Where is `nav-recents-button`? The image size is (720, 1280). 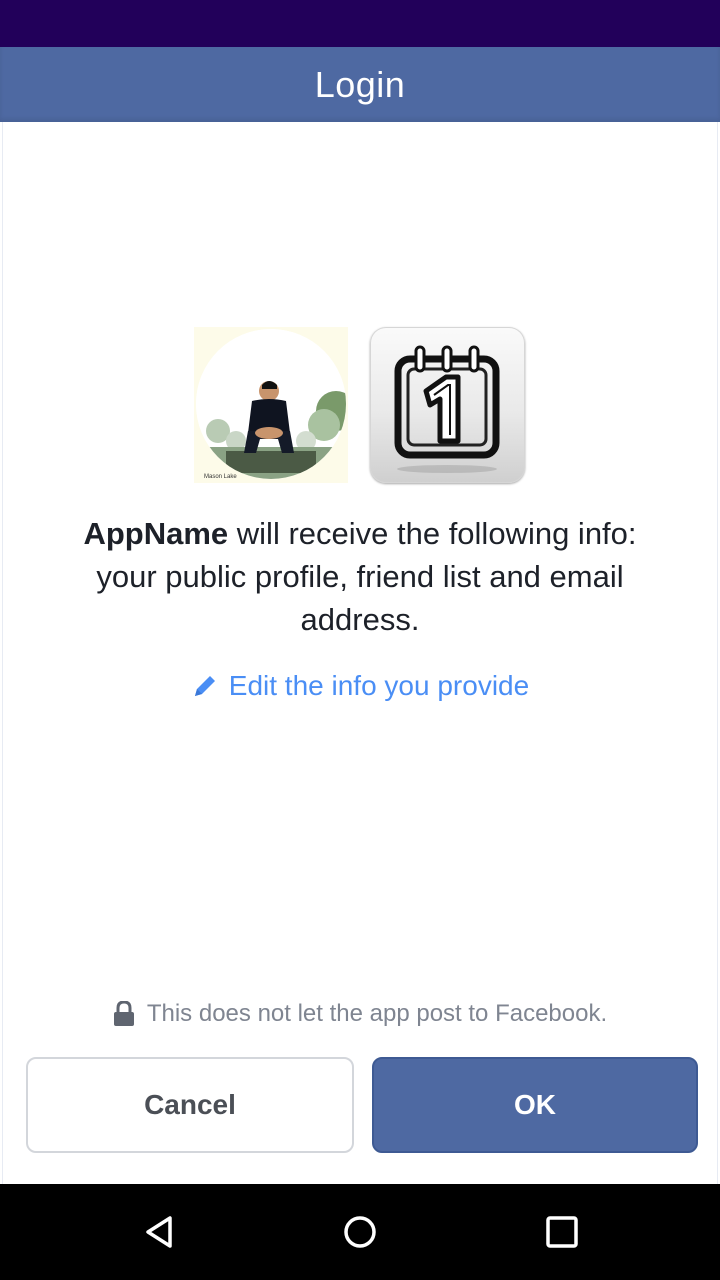 nav-recents-button is located at coordinates (562, 1232).